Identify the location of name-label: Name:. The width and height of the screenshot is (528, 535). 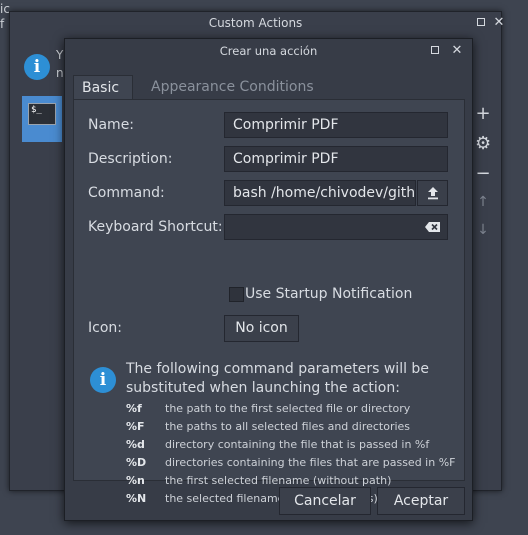
(111, 125).